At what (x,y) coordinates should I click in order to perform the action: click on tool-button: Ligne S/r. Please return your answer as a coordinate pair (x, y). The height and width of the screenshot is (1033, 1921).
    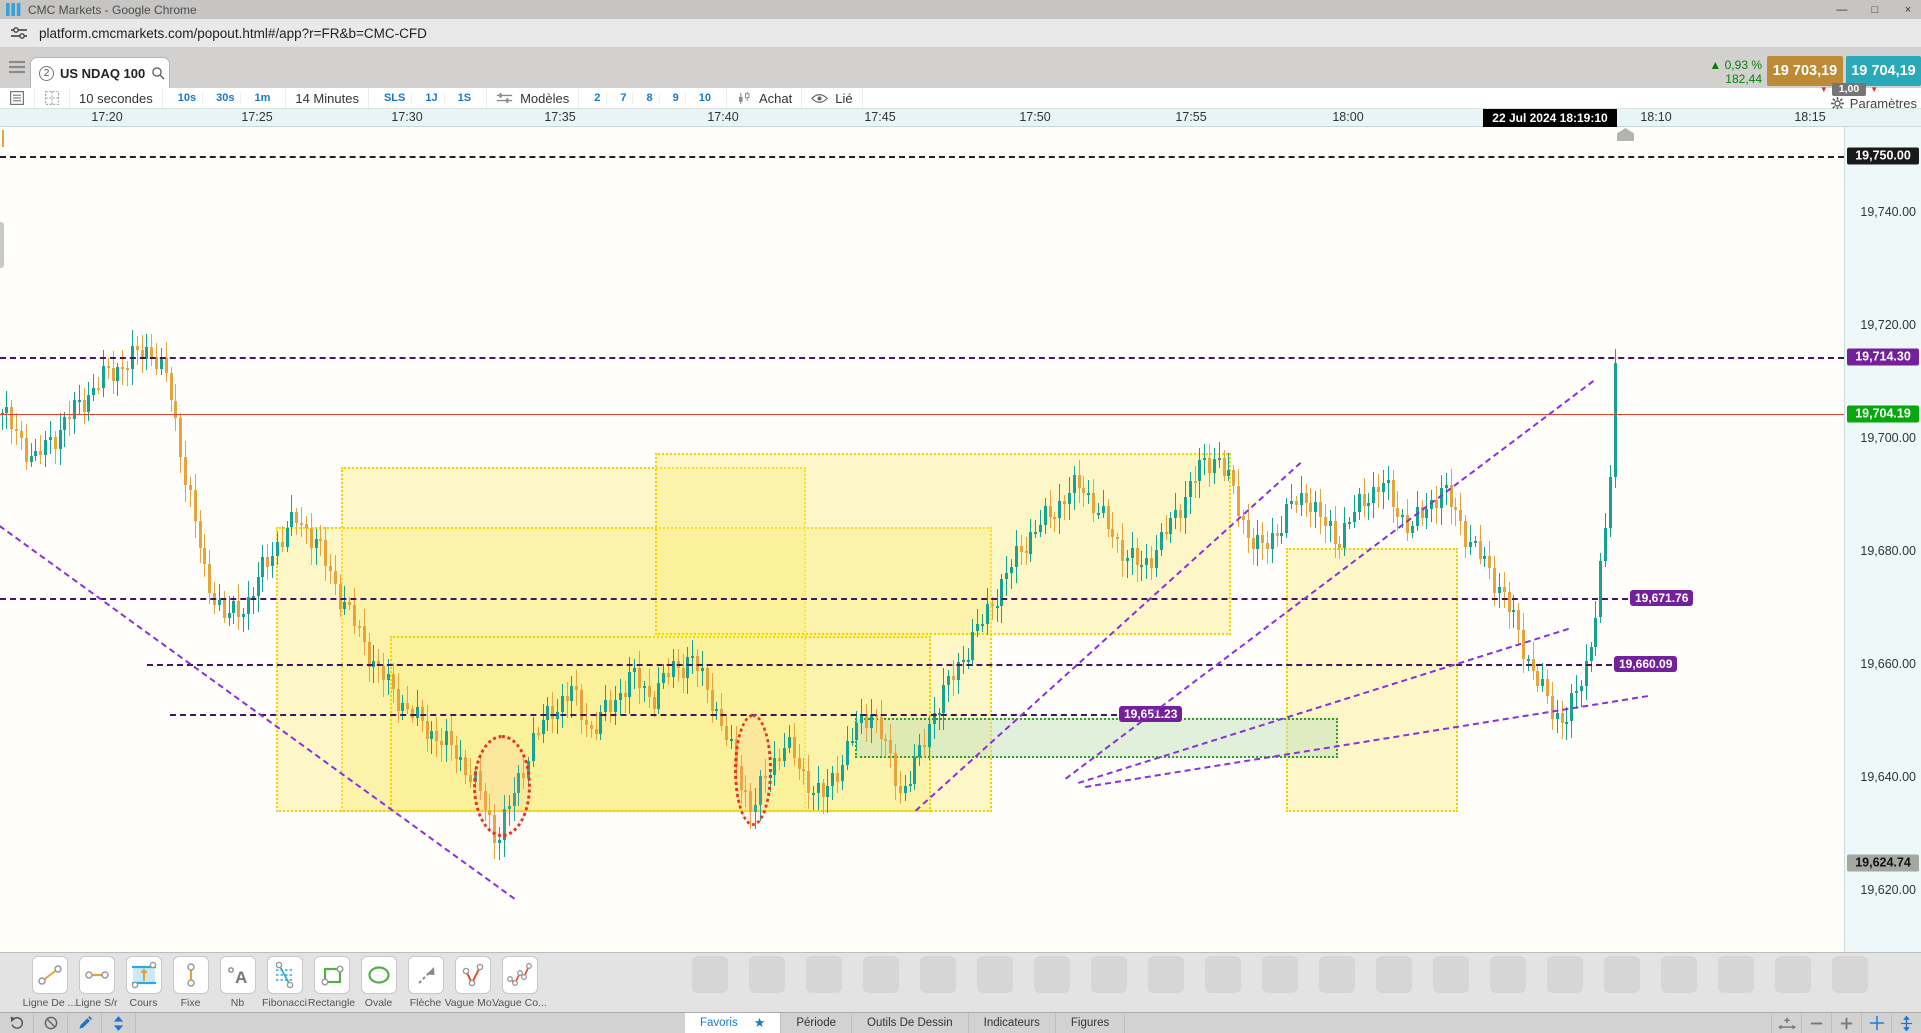
    Looking at the image, I should click on (96, 982).